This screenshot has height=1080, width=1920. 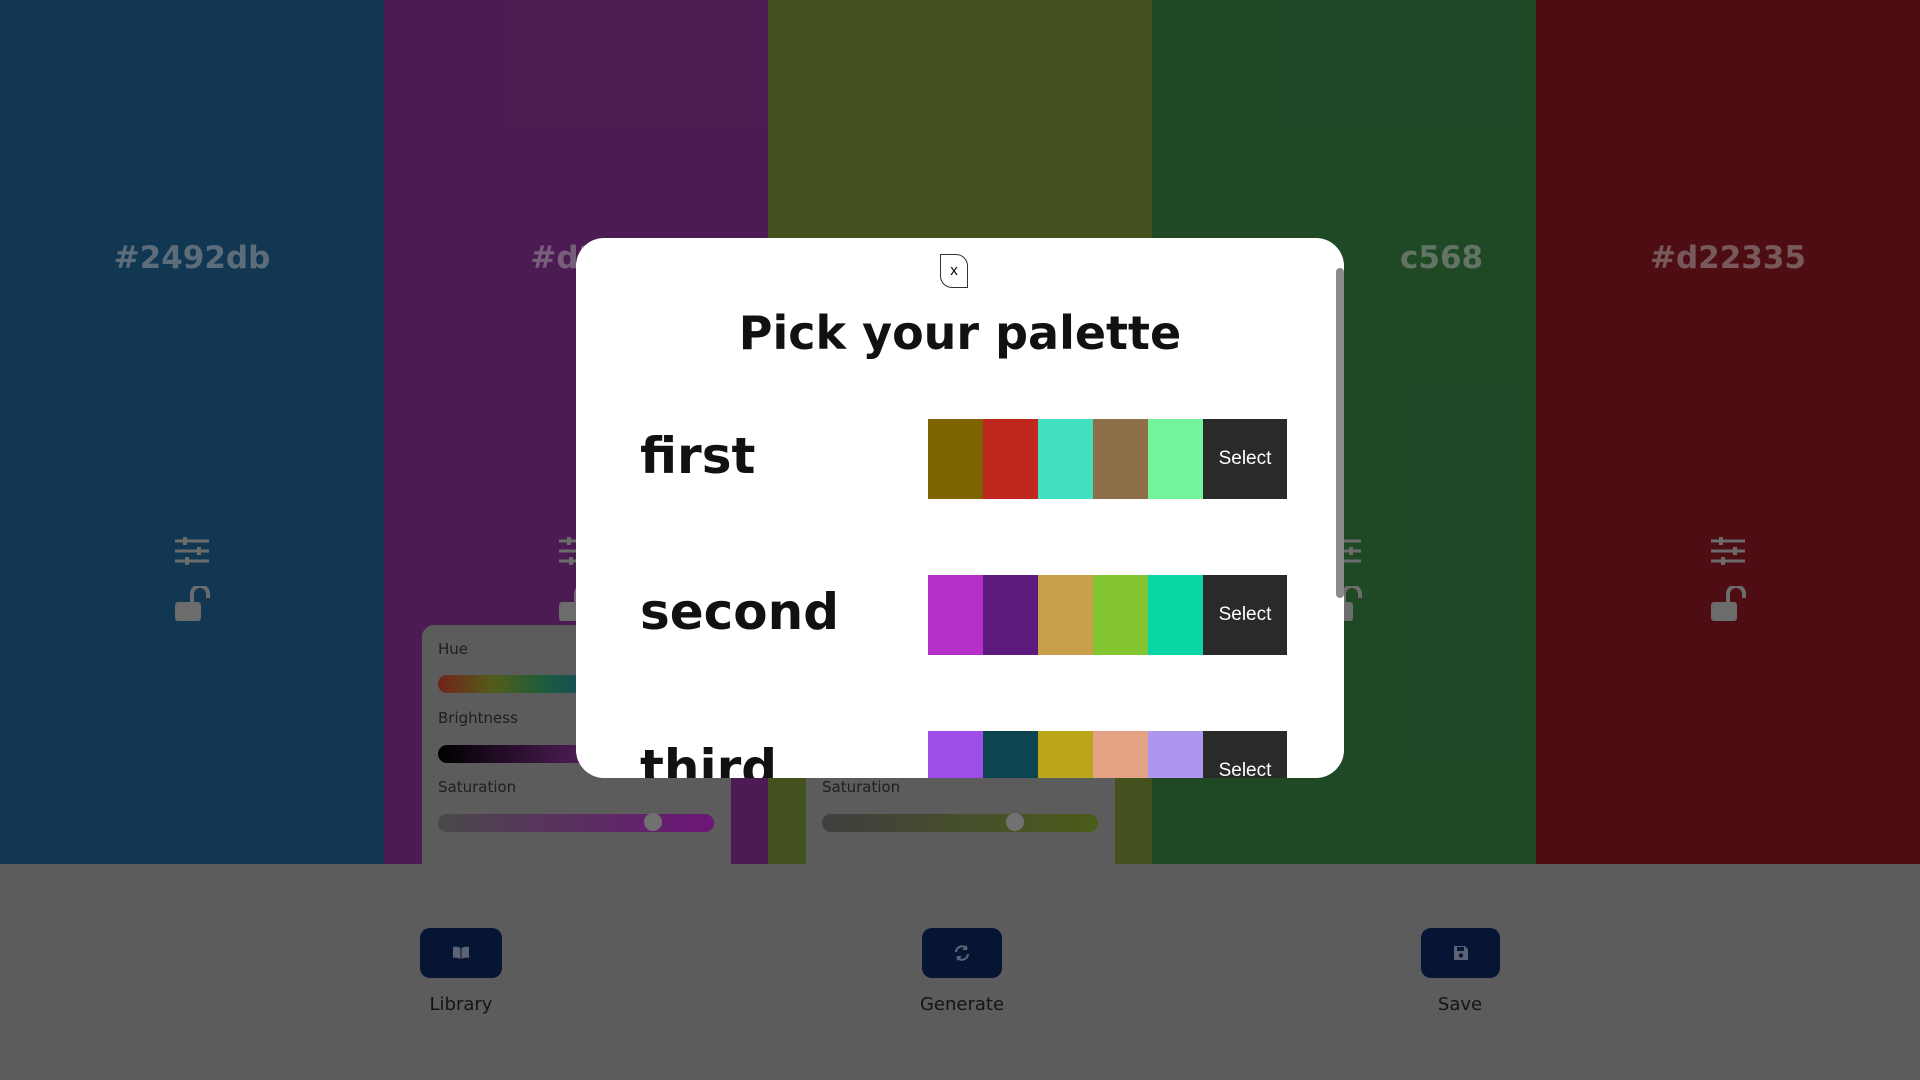 I want to click on palette-row: first Select, so click(x=963, y=459).